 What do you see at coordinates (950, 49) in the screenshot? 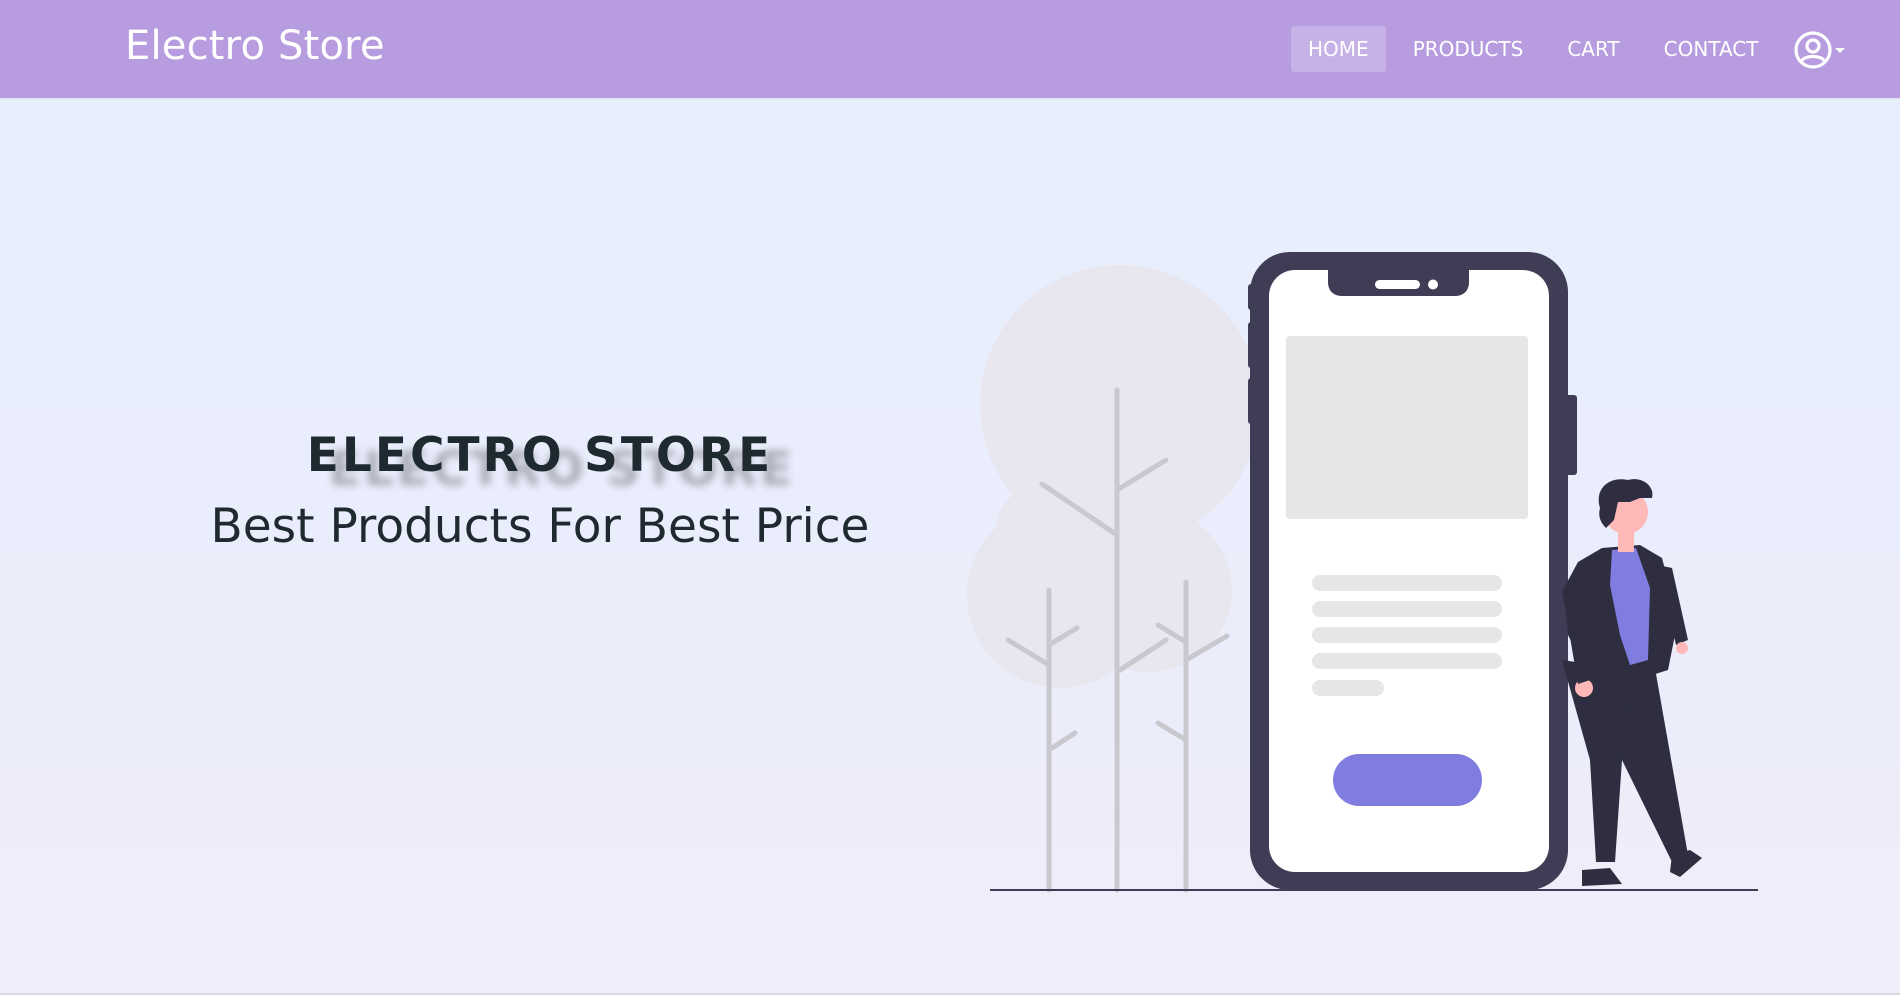
I see `navbar: Electro Store HOME PRODUCTS CART CONTACT` at bounding box center [950, 49].